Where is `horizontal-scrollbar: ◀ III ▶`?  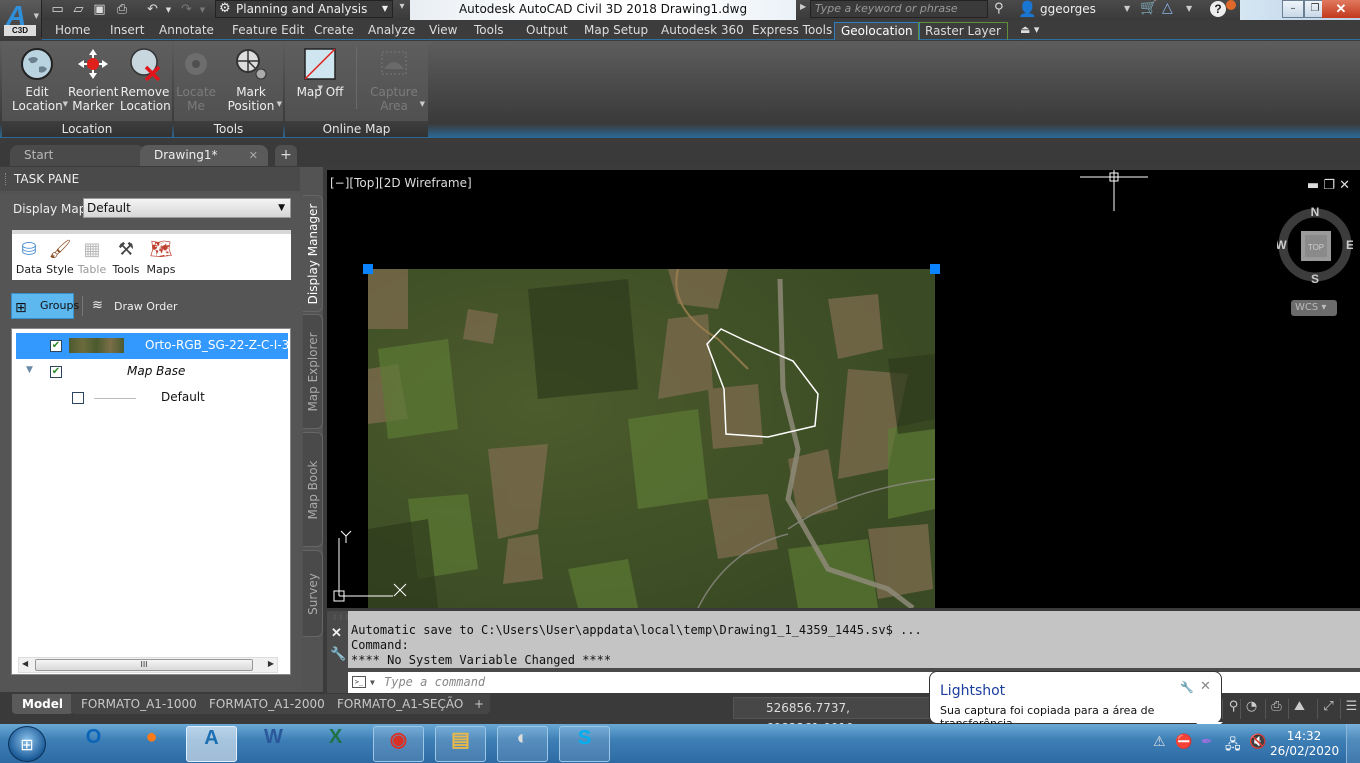 horizontal-scrollbar: ◀ III ▶ is located at coordinates (148, 665).